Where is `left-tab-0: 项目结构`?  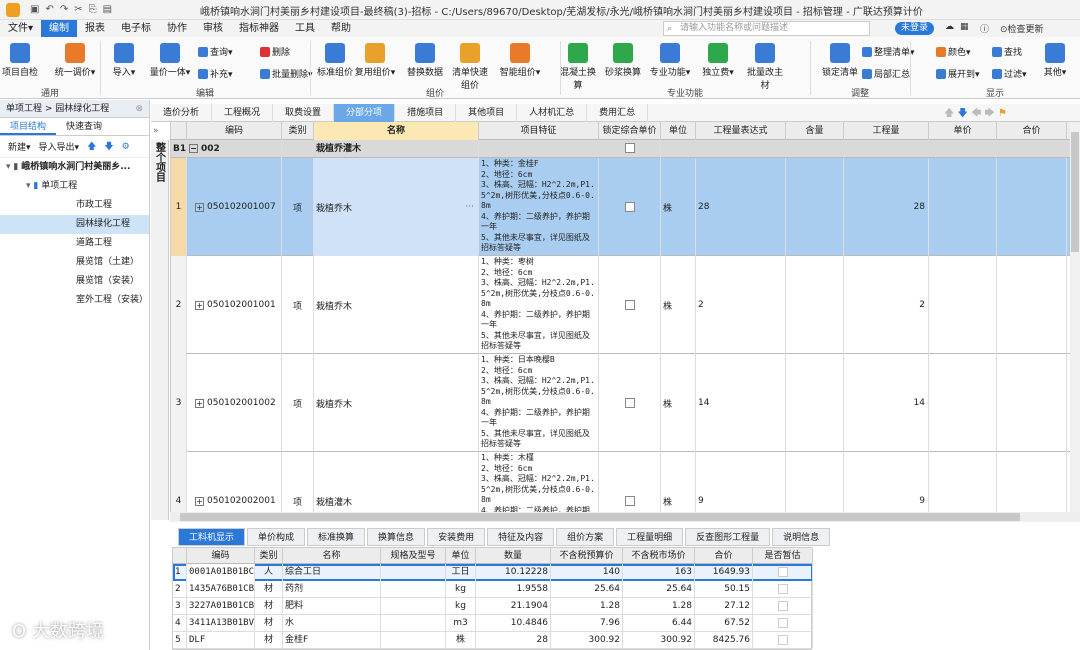 left-tab-0: 项目结构 is located at coordinates (28, 126).